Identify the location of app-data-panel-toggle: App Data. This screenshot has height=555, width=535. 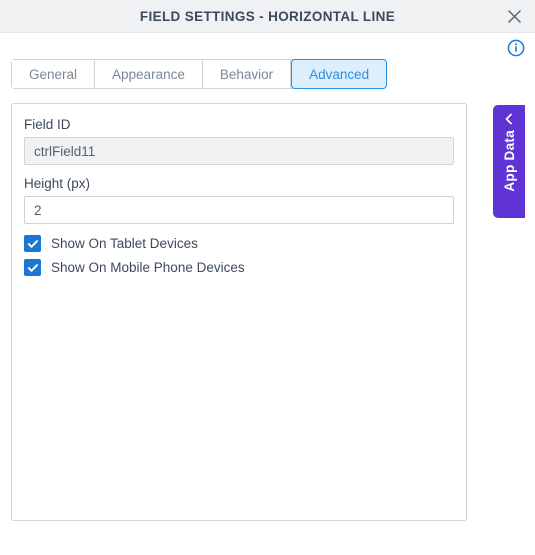
(509, 161).